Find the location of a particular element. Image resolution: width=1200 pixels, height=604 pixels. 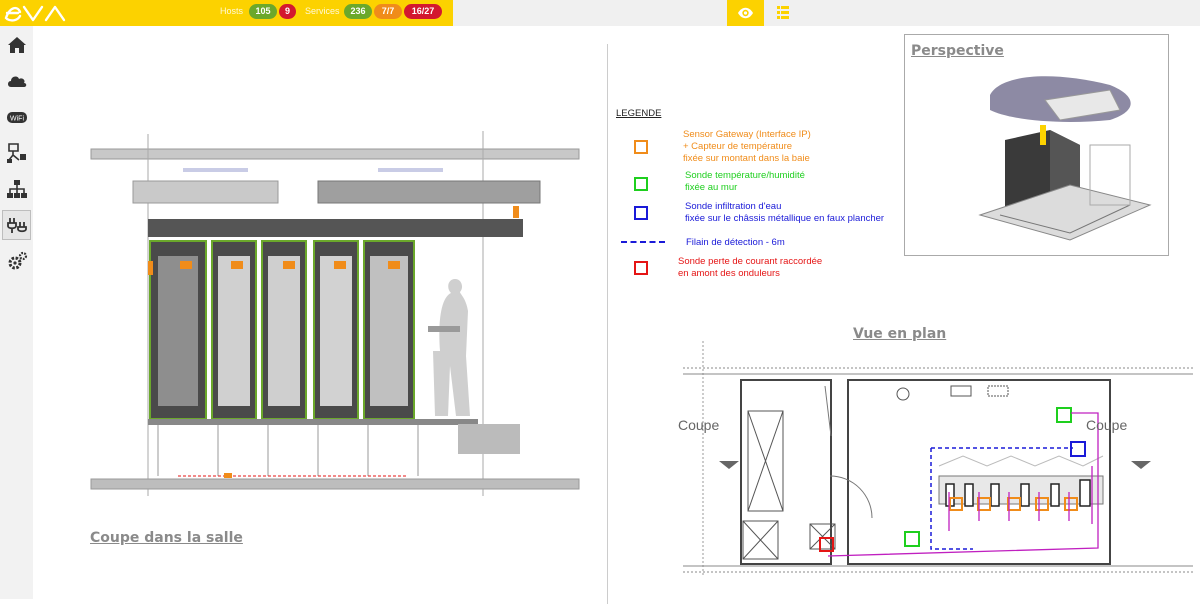

services-label: Services is located at coordinates (322, 11).